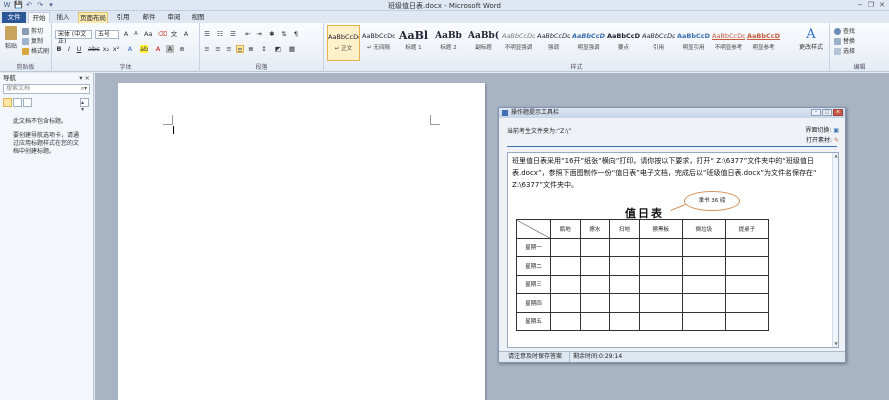 The width and height of the screenshot is (889, 400). What do you see at coordinates (264, 49) in the screenshot?
I see `line-spacing-icon: ↕` at bounding box center [264, 49].